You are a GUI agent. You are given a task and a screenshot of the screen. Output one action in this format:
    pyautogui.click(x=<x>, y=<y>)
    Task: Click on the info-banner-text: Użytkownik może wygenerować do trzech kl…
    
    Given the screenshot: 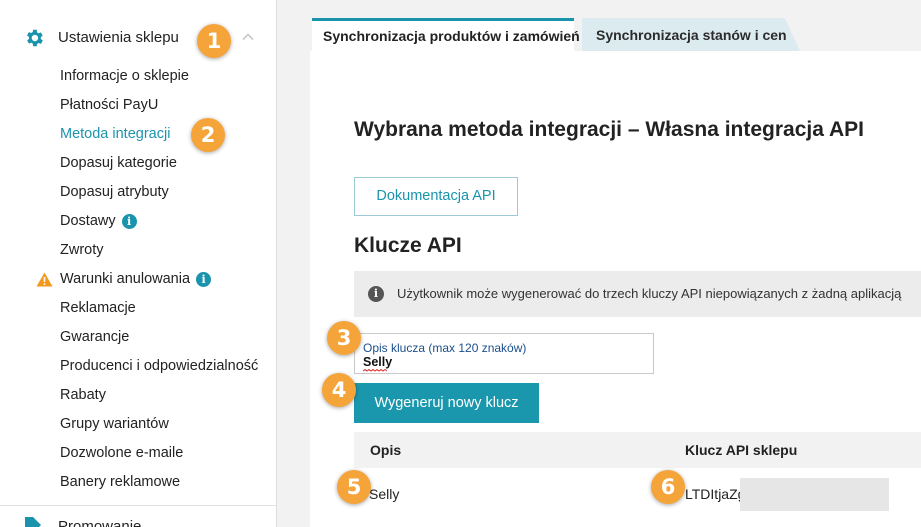 What is the action you would take?
    pyautogui.click(x=649, y=293)
    